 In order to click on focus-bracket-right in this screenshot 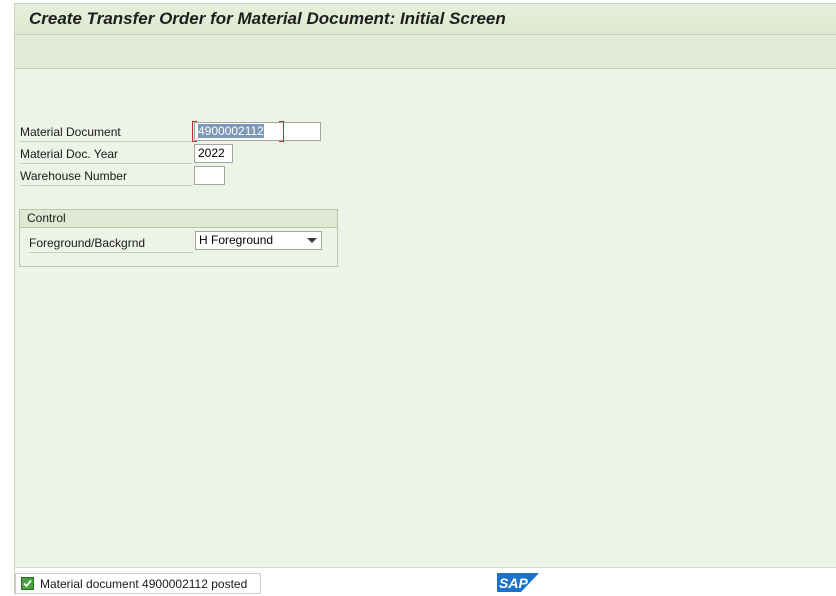, I will do `click(281, 131)`.